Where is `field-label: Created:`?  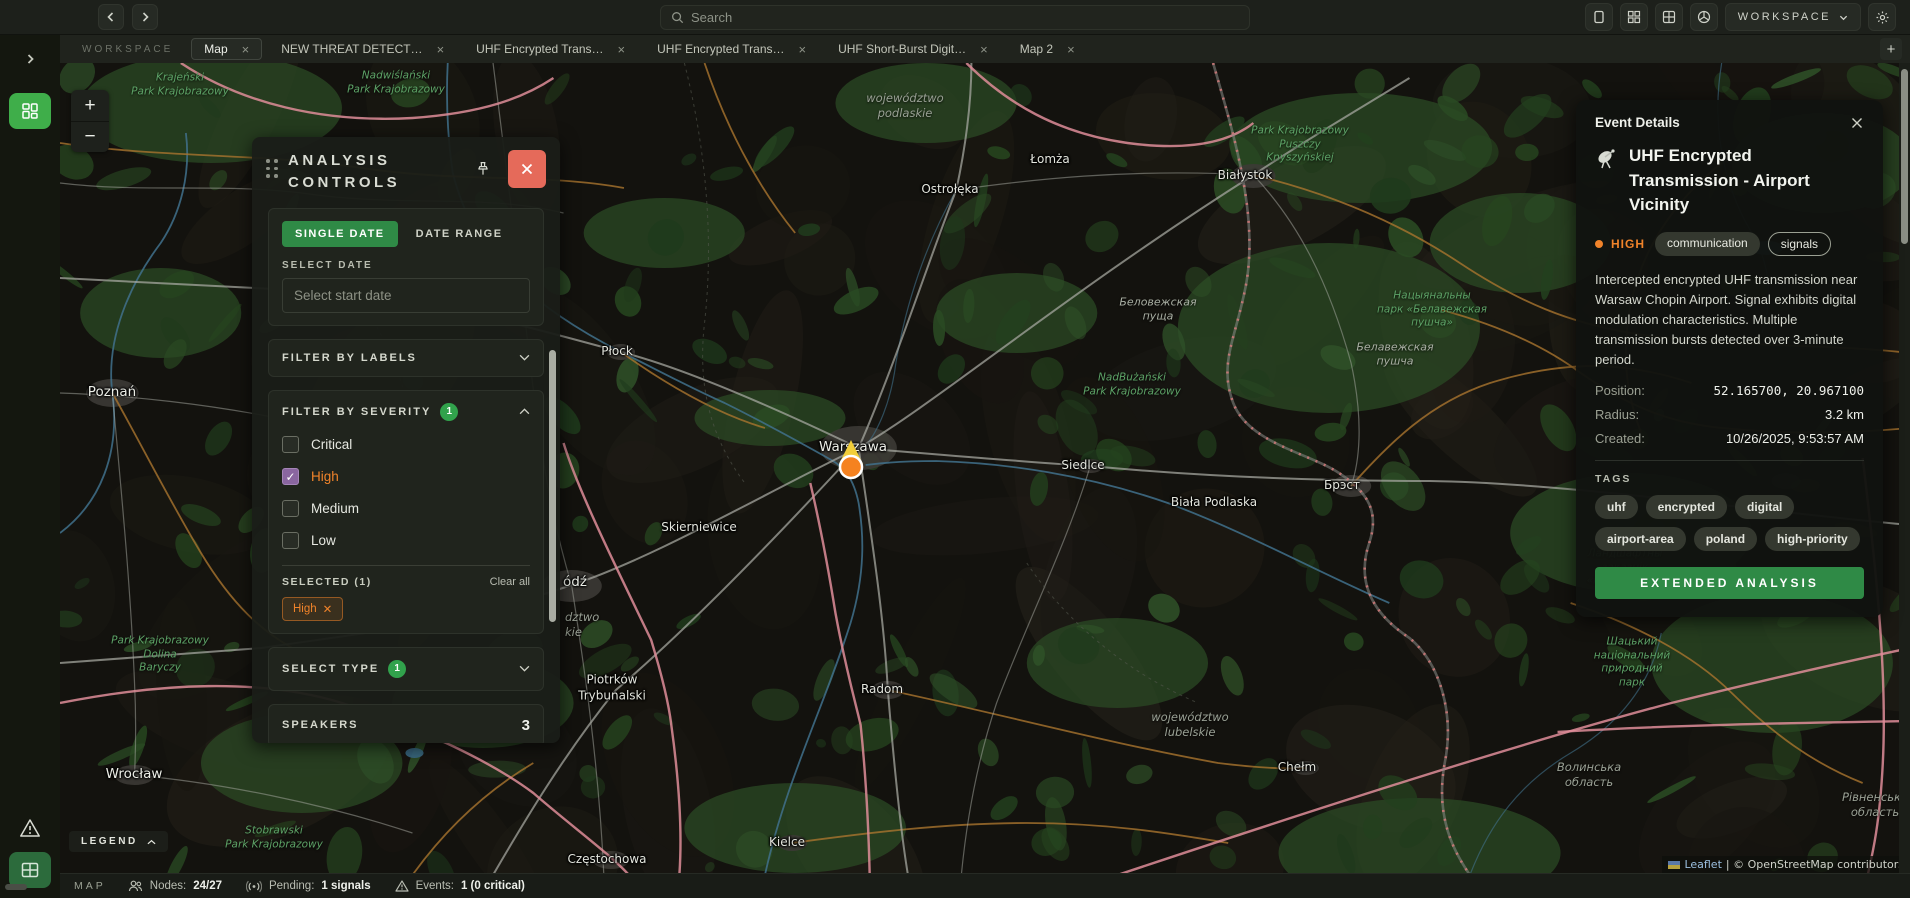 field-label: Created: is located at coordinates (1620, 438).